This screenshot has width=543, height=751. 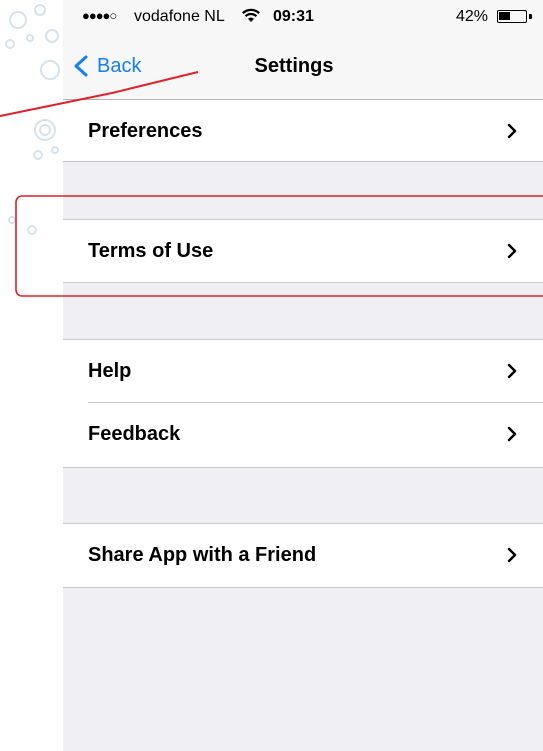 What do you see at coordinates (303, 251) in the screenshot?
I see `settings-row-terms-of-use: Terms of Use` at bounding box center [303, 251].